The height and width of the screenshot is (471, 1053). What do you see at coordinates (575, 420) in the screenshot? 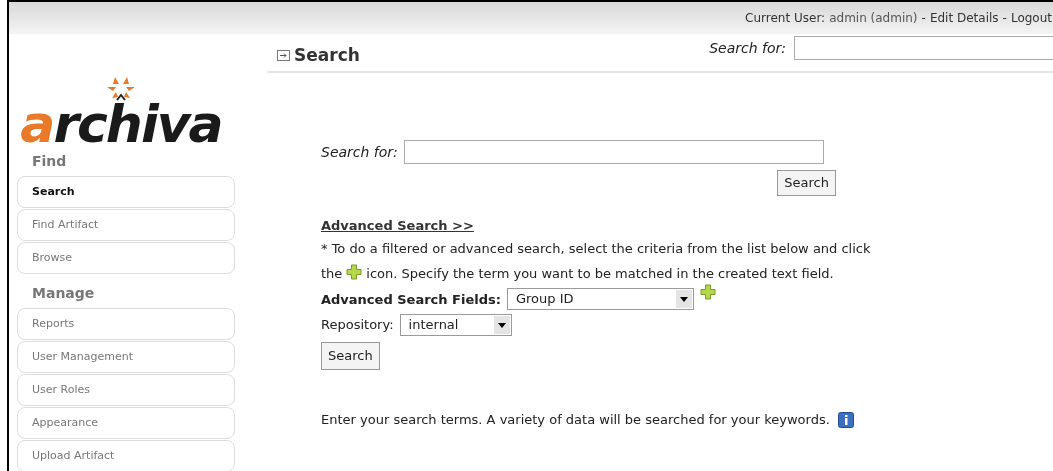
I see `help-text: Enter your search terms. A variety of data will be searched for your keywords.` at bounding box center [575, 420].